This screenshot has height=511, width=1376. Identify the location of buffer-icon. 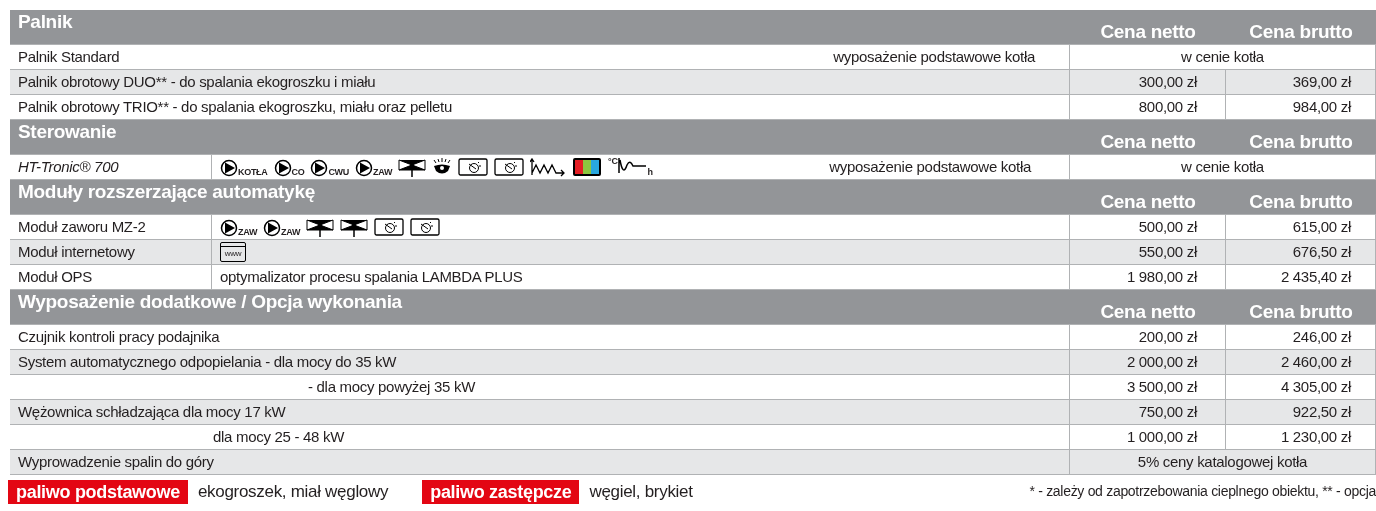
(548, 167).